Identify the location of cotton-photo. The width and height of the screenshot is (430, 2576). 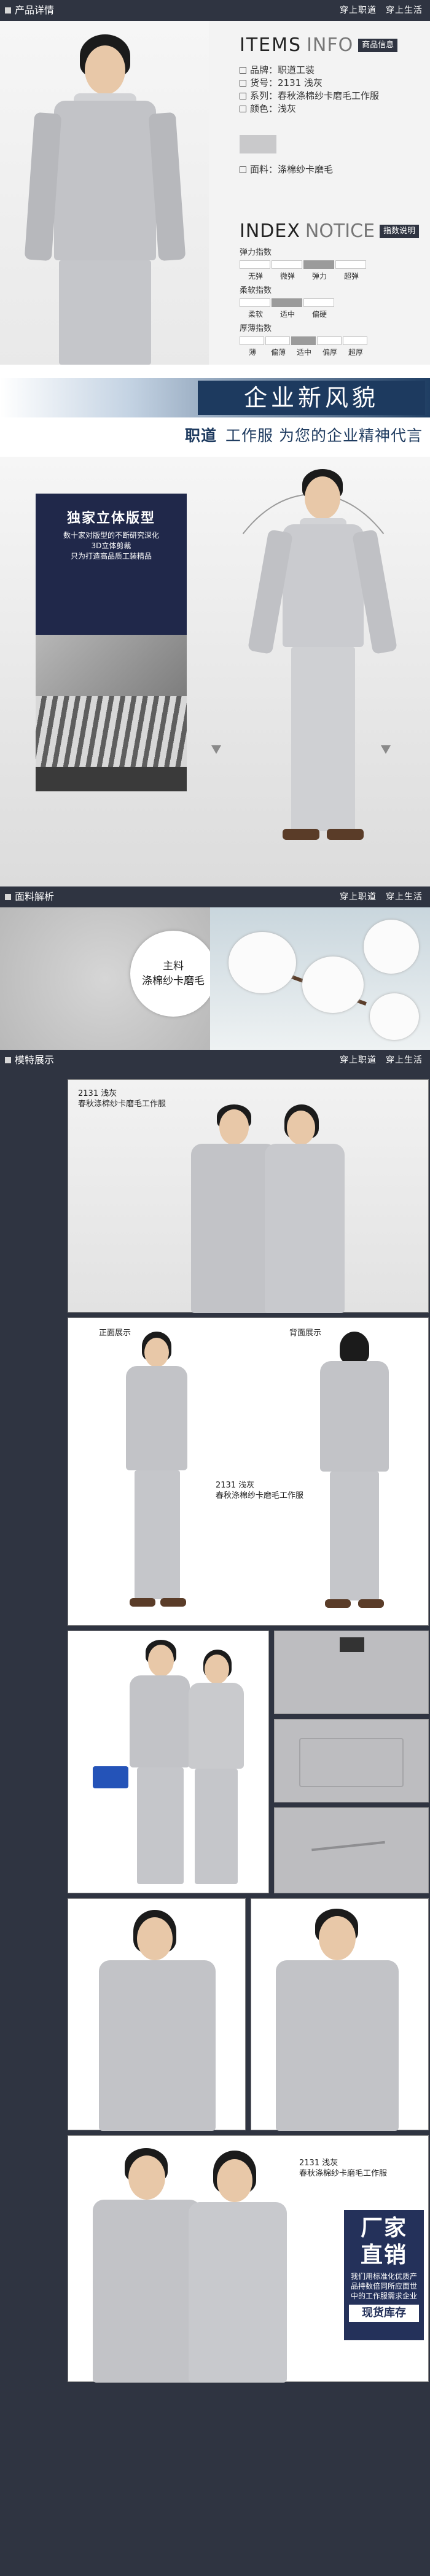
(320, 978).